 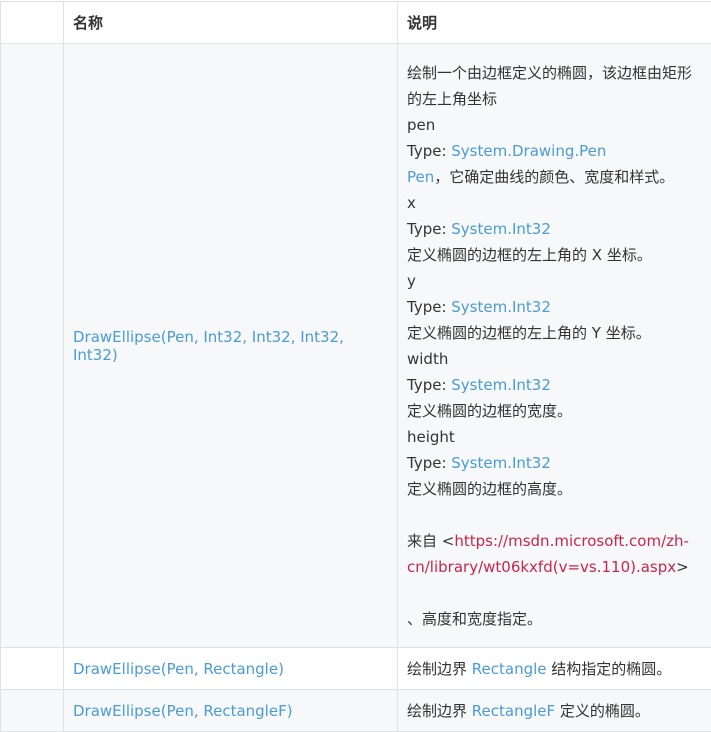 What do you see at coordinates (555, 333) in the screenshot?
I see `param-desc-y: 定义椭圆的边框的左上角的 Y 坐标。` at bounding box center [555, 333].